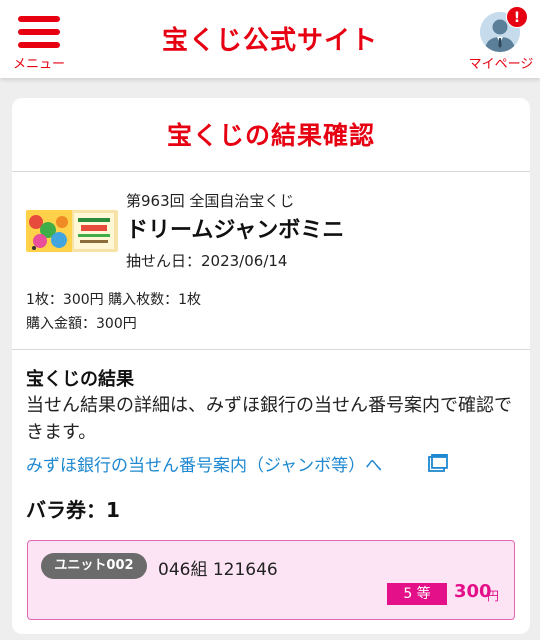 The image size is (540, 640). What do you see at coordinates (417, 594) in the screenshot?
I see `prize-rank-badge: 5 等` at bounding box center [417, 594].